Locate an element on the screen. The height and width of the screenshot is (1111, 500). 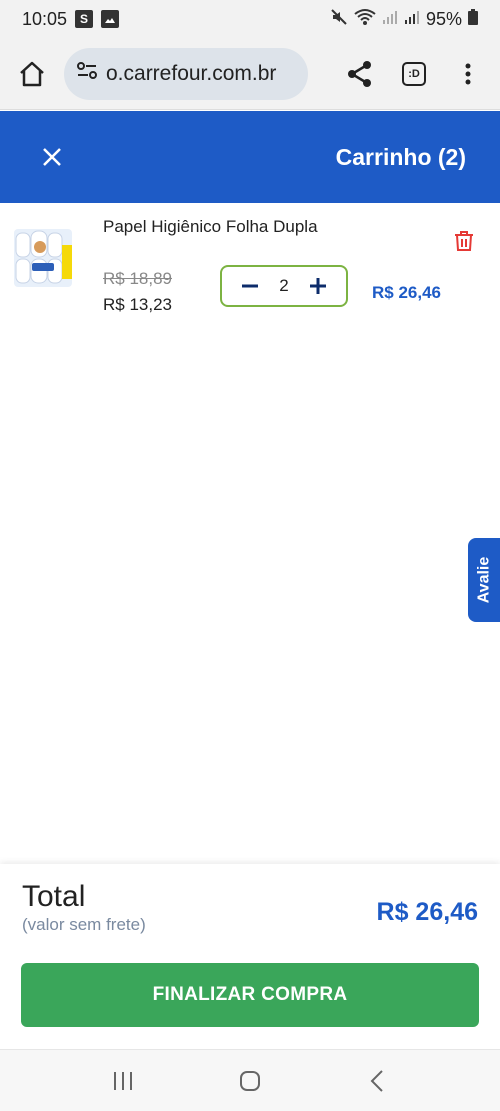
tab-count: :D is located at coordinates (414, 73).